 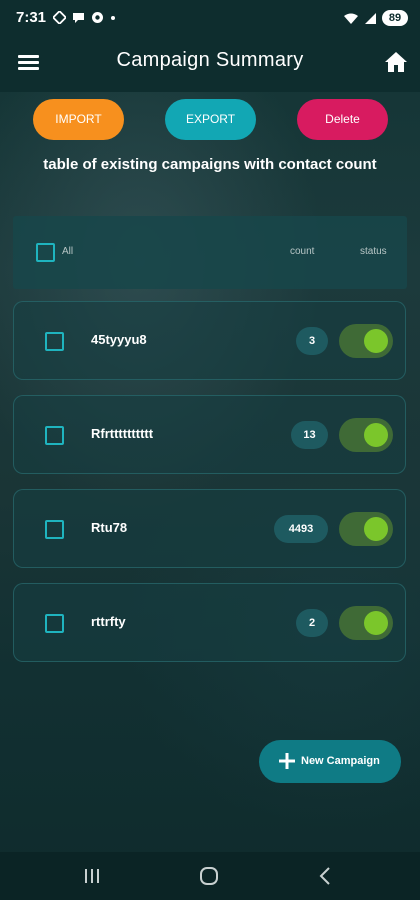 What do you see at coordinates (370, 18) in the screenshot?
I see `signal-icon` at bounding box center [370, 18].